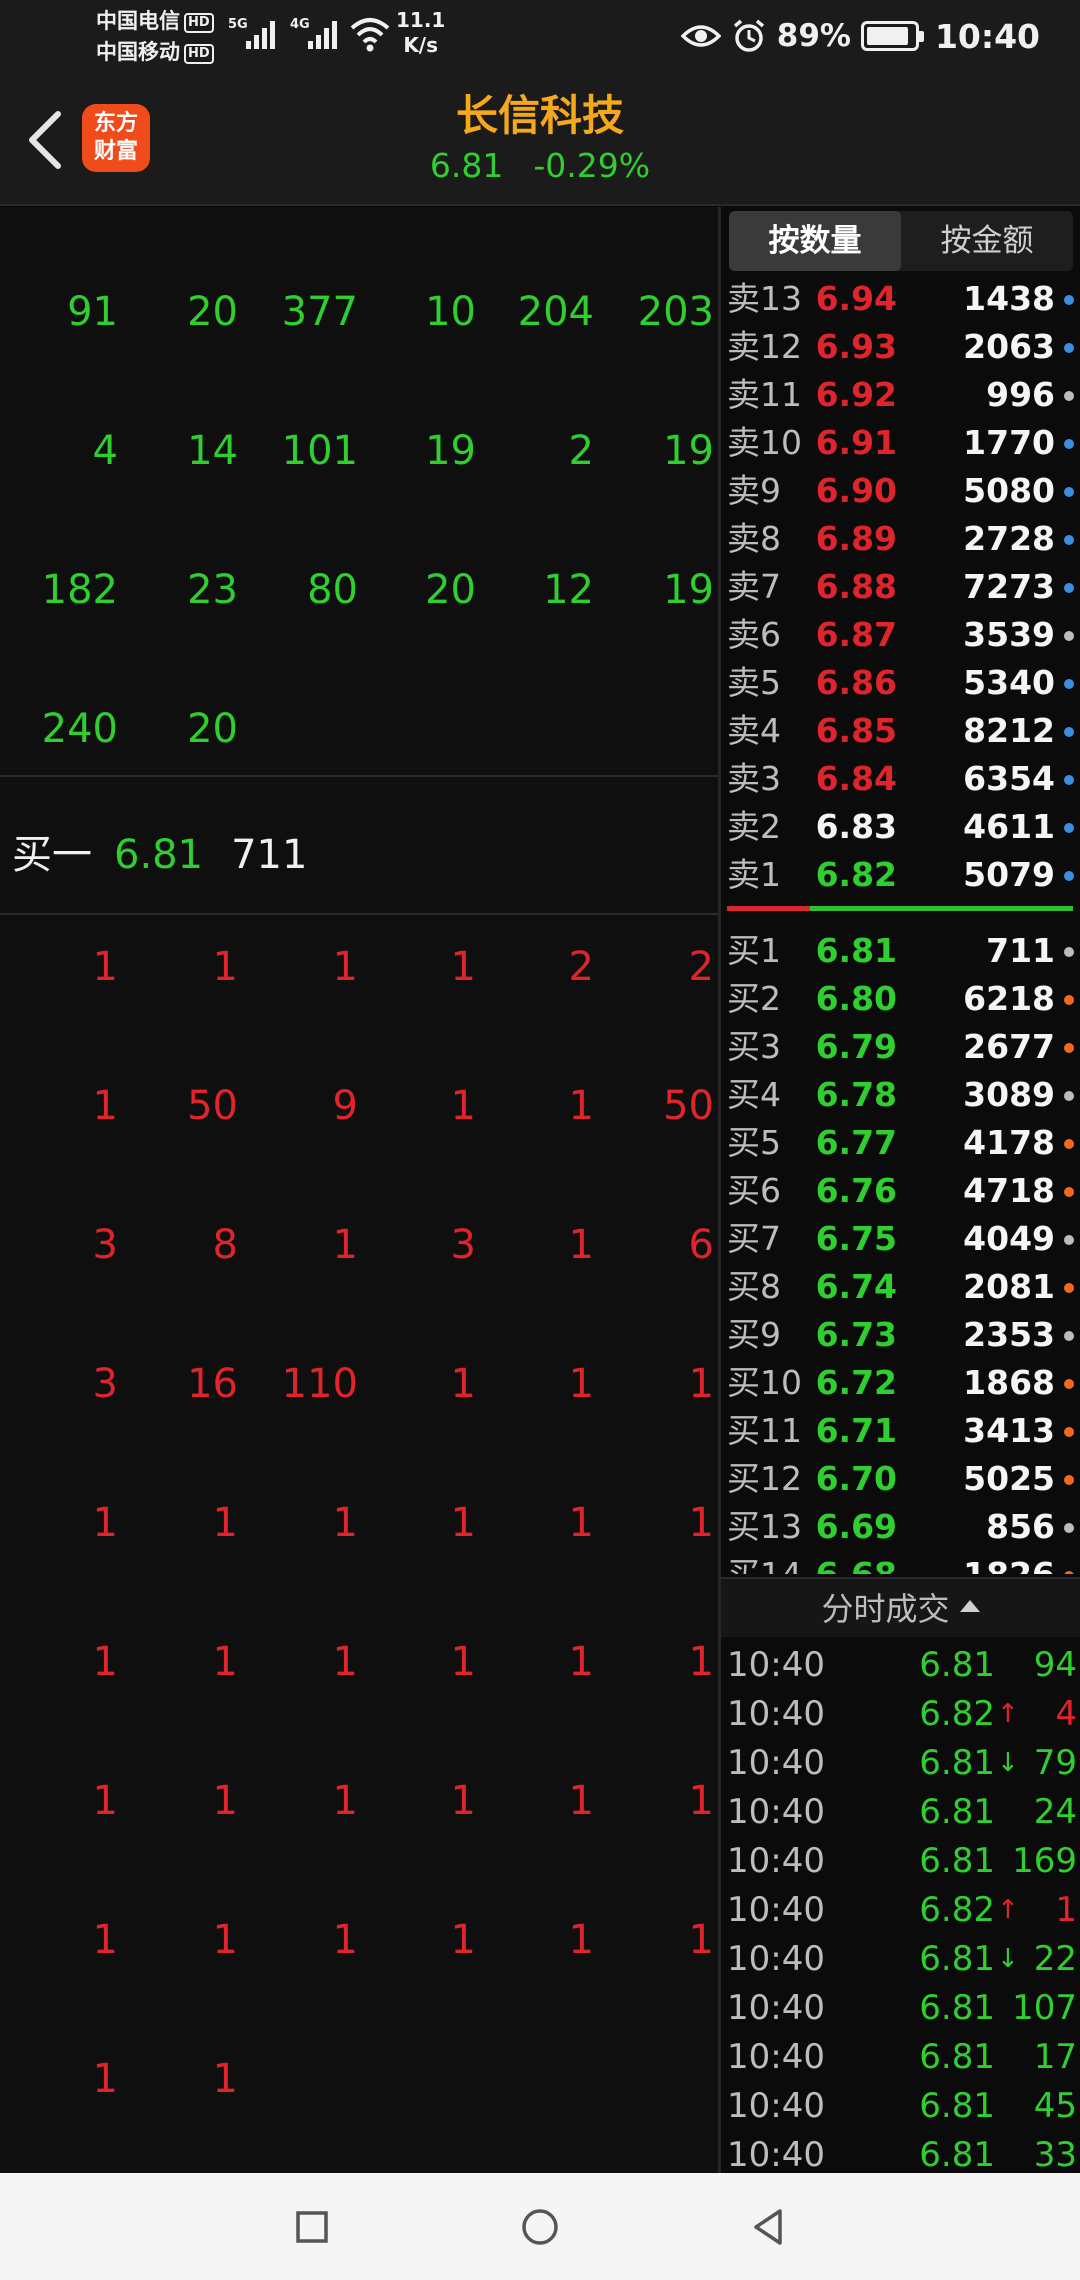 The image size is (1080, 2280). I want to click on ask-level: 卖11 6.92 996, so click(902, 395).